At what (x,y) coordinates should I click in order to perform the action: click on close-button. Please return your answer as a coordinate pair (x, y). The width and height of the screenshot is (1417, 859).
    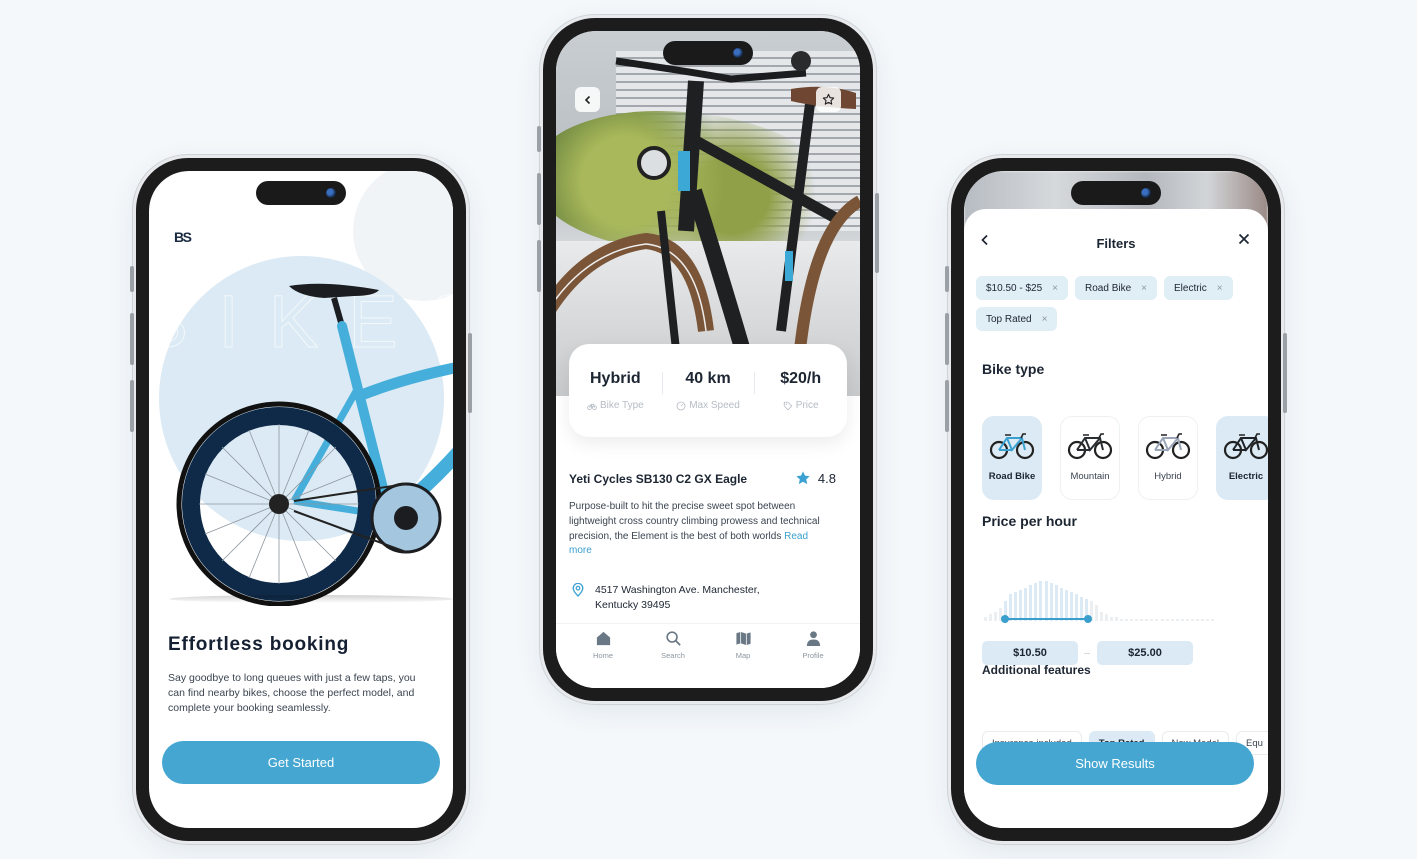
    Looking at the image, I should click on (1244, 241).